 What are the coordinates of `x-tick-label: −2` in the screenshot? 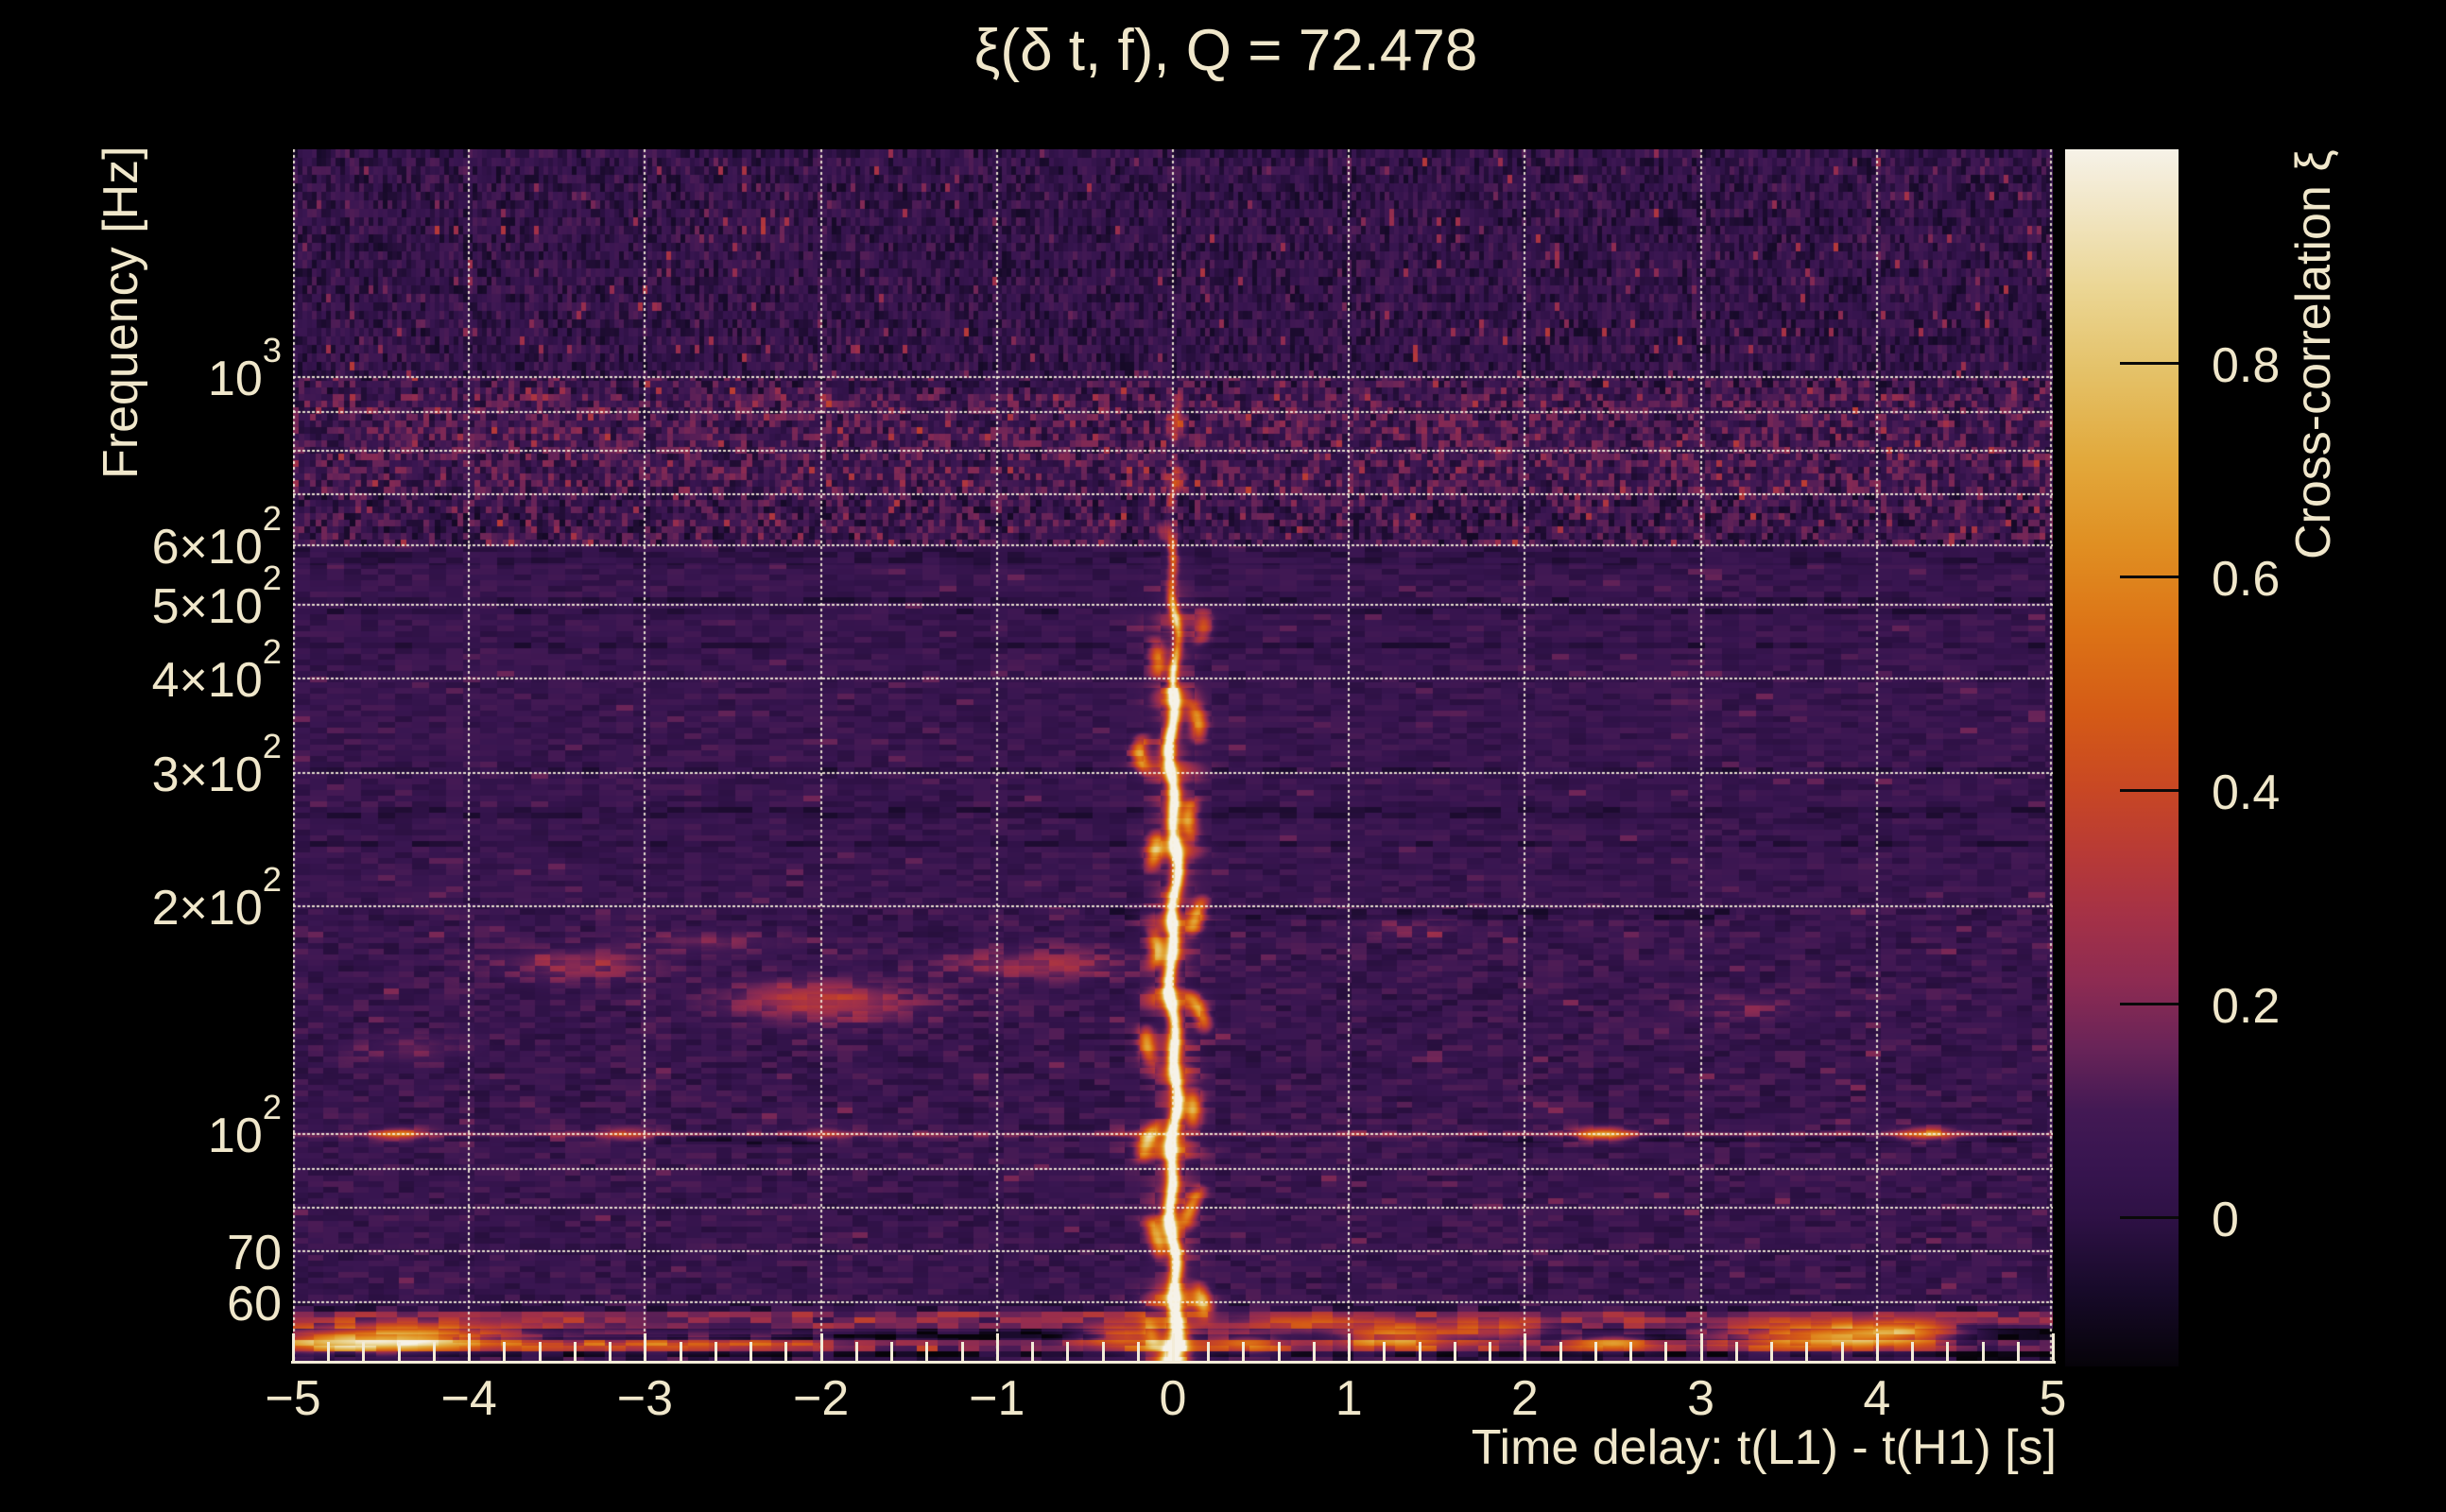 It's located at (821, 1398).